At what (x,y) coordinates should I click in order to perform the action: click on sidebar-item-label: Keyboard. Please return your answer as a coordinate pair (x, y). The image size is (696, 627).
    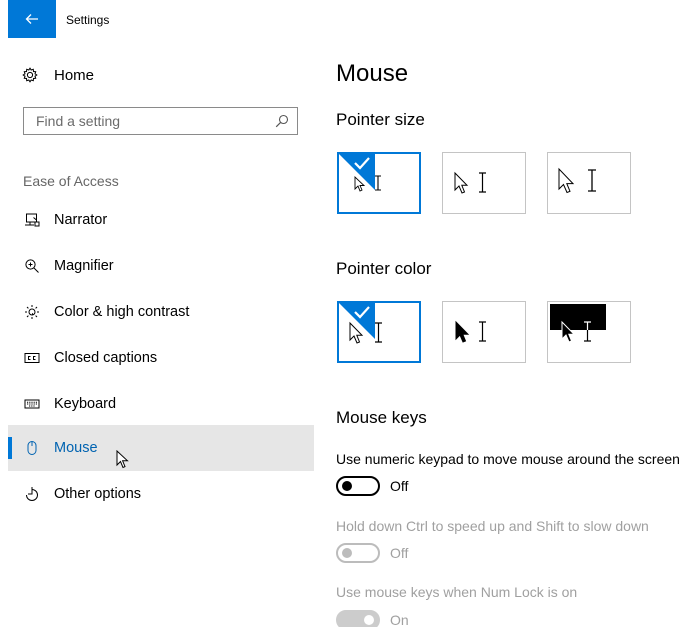
    Looking at the image, I should click on (85, 404).